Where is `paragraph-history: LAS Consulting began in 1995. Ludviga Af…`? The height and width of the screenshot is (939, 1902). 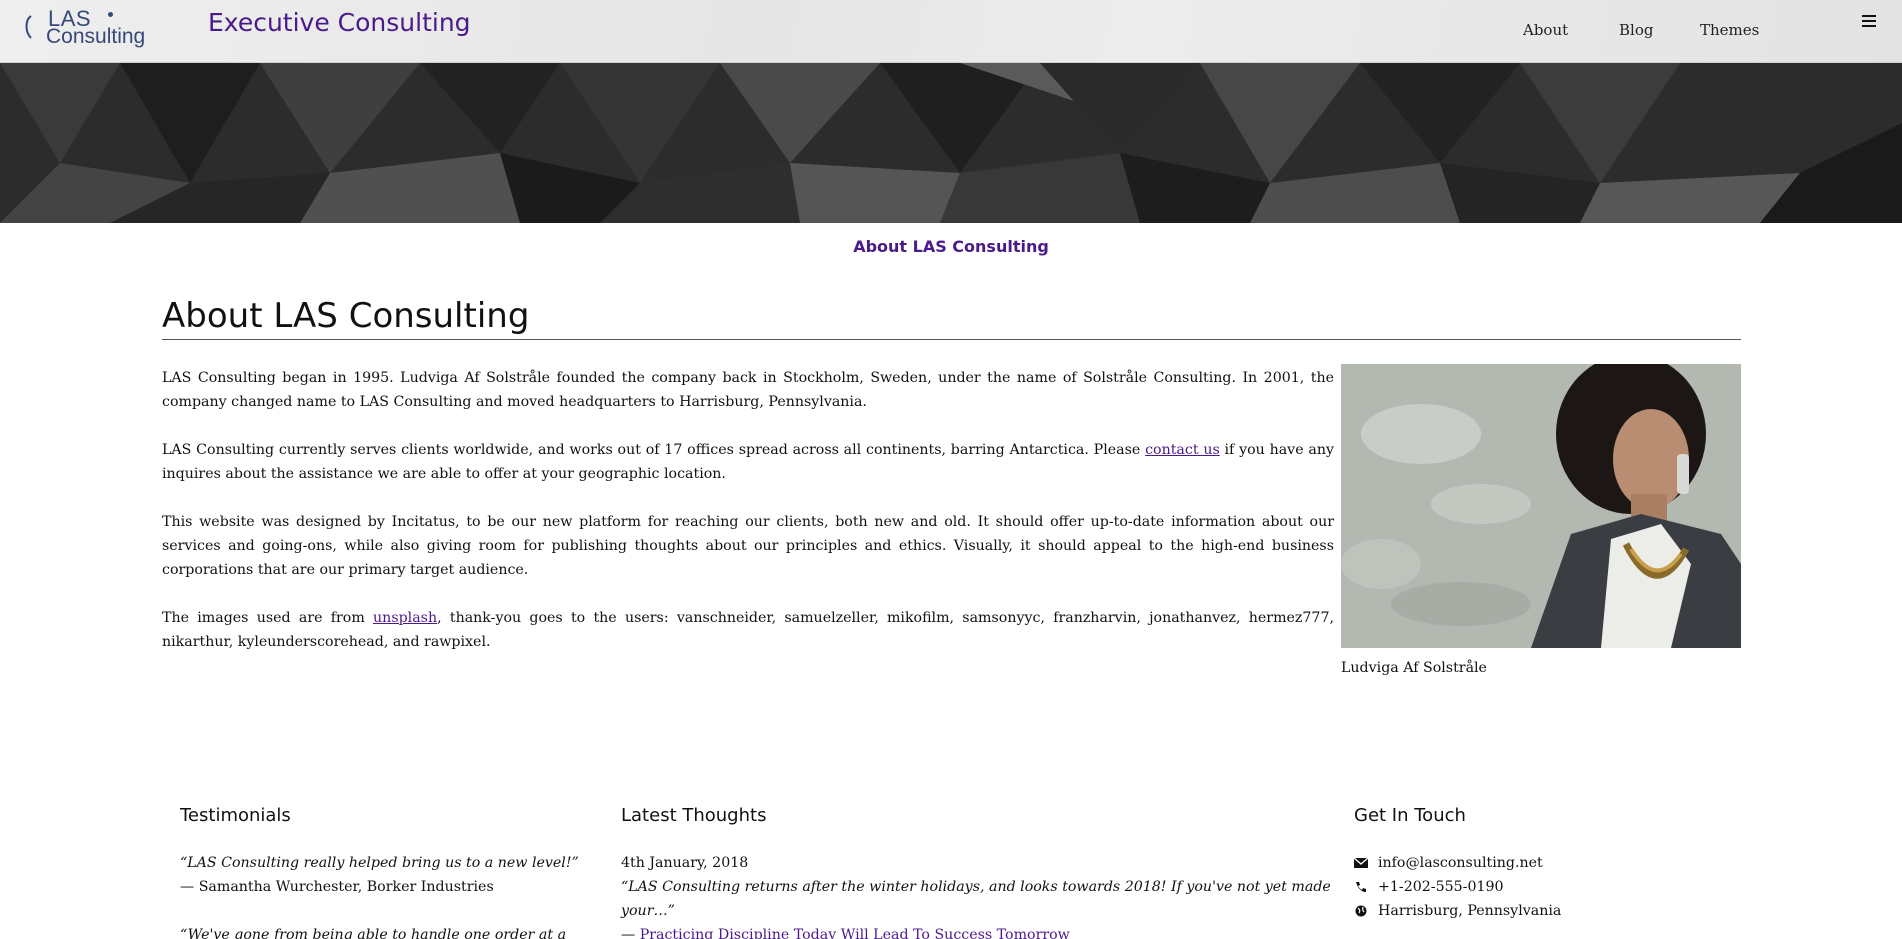 paragraph-history: LAS Consulting began in 1995. Ludviga Af… is located at coordinates (748, 390).